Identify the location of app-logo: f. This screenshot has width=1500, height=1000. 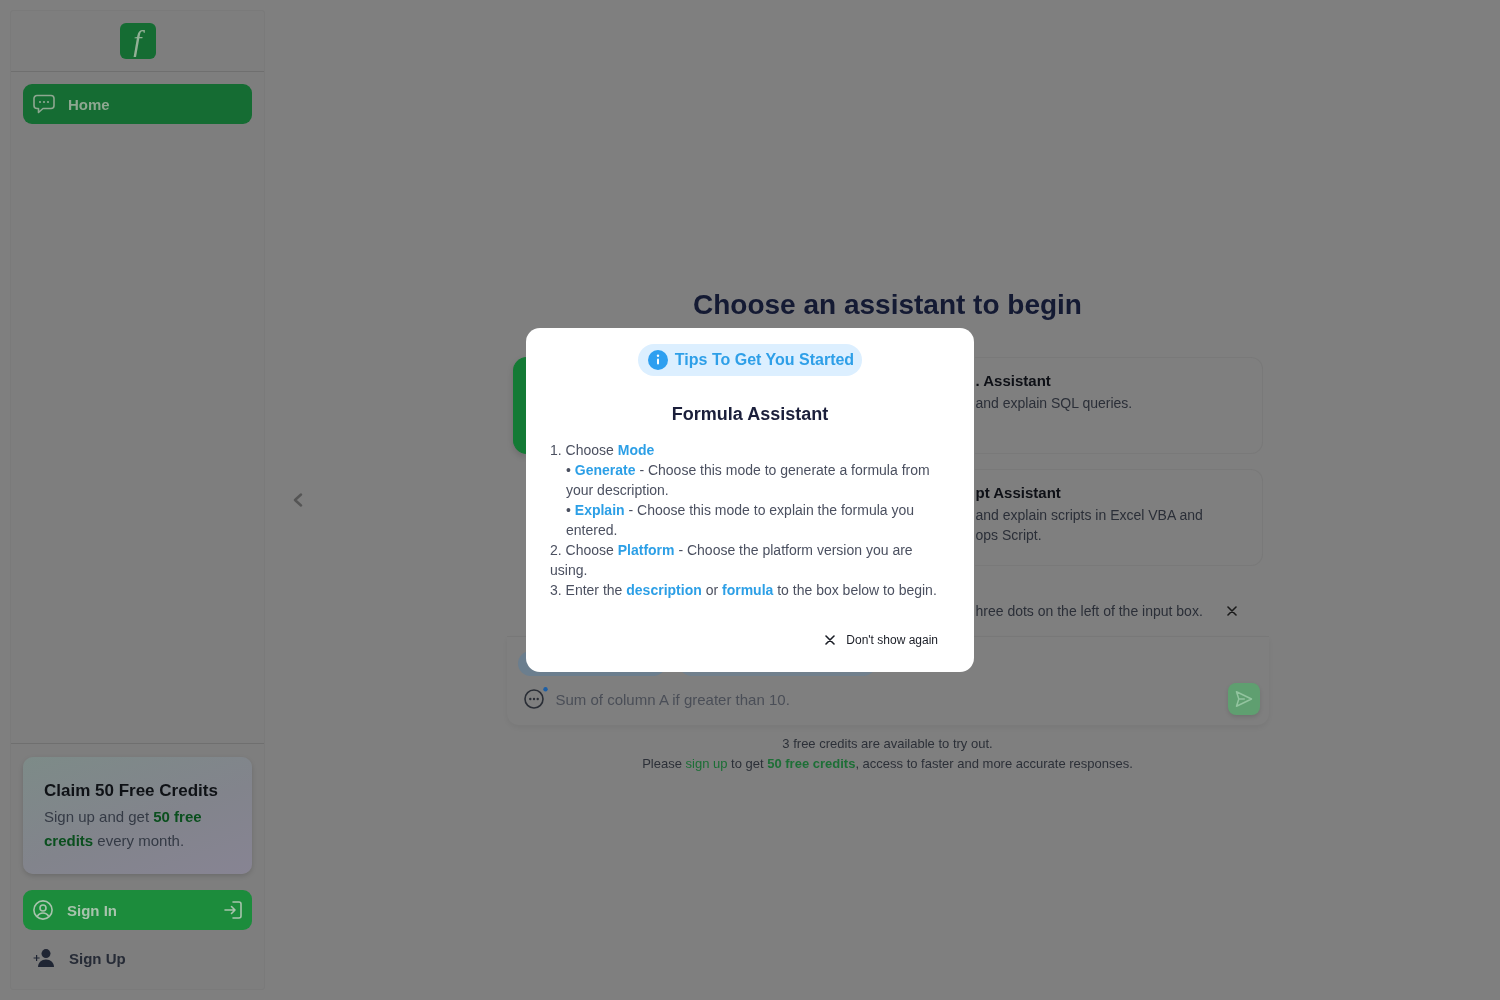
(137, 41).